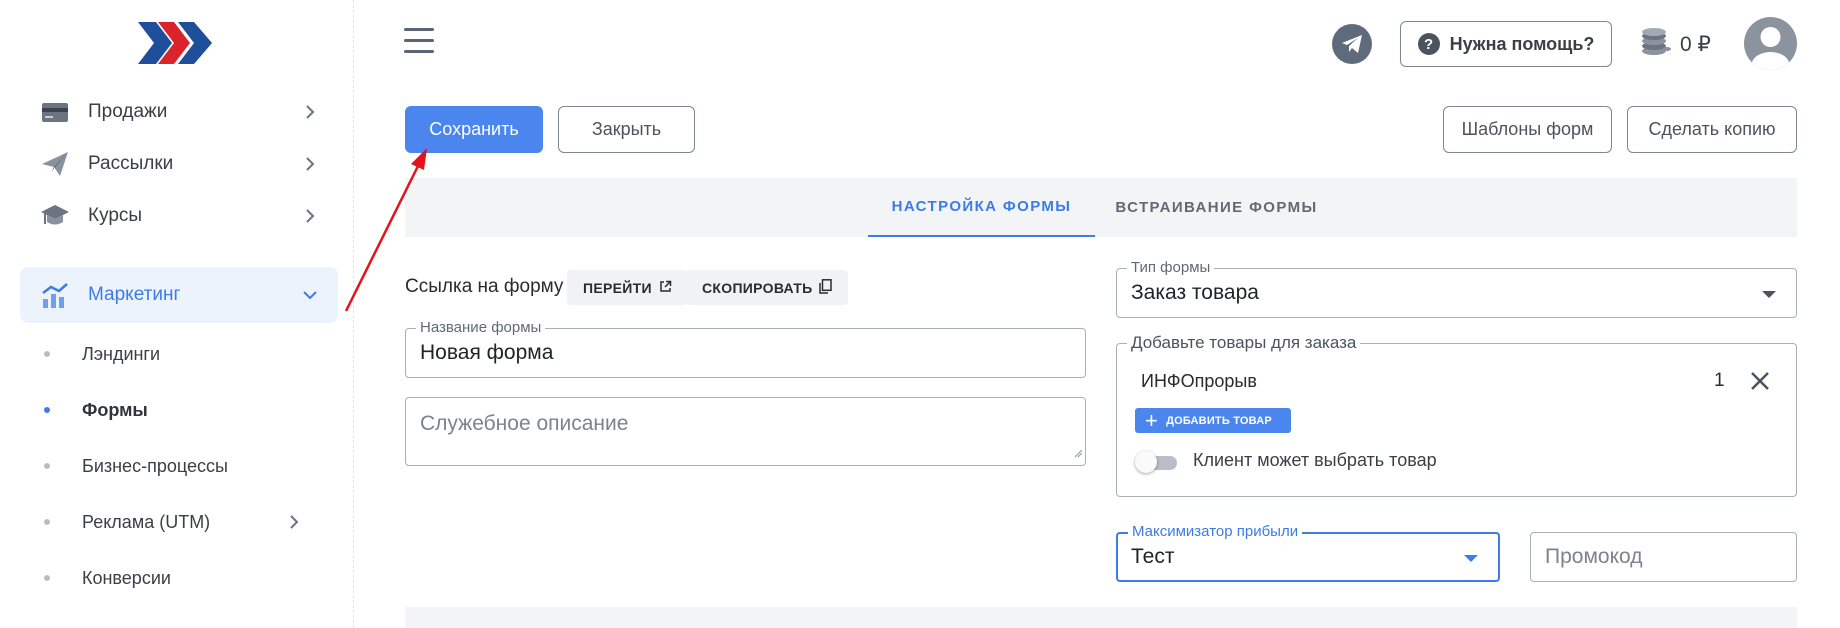 This screenshot has width=1840, height=628. I want to click on help-button: ? Нужна помощь?, so click(1506, 44).